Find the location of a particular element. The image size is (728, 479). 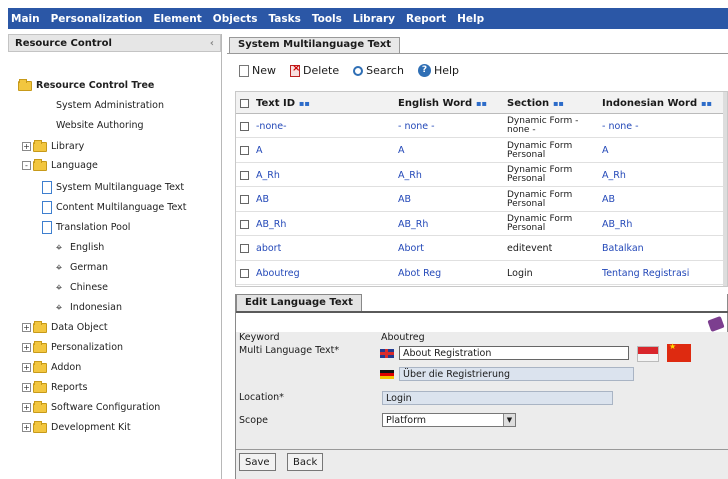

table-scrollbar is located at coordinates (725, 189).